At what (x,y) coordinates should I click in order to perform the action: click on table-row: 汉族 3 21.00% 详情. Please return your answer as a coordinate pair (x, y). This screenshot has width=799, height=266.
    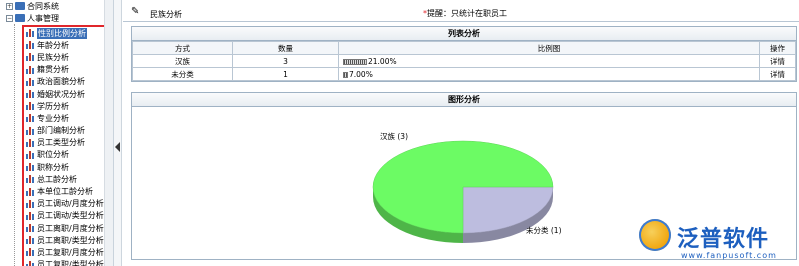
    Looking at the image, I should click on (464, 61).